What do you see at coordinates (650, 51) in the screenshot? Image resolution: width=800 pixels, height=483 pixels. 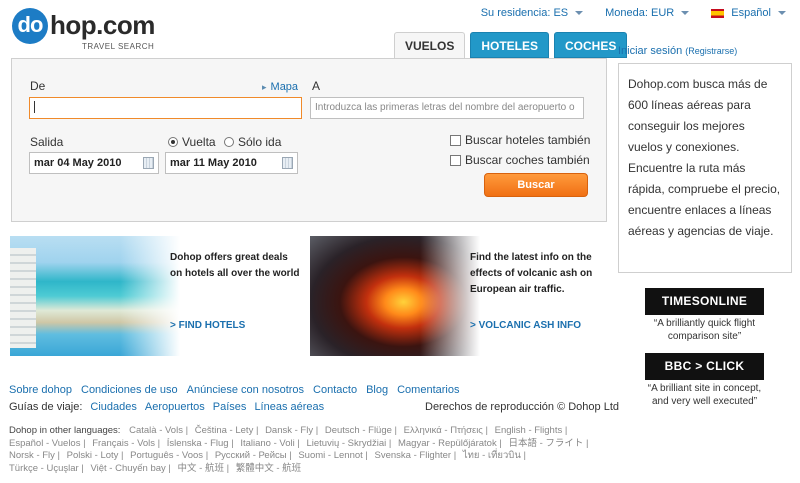 I see `login-link: Iniciar sesión` at bounding box center [650, 51].